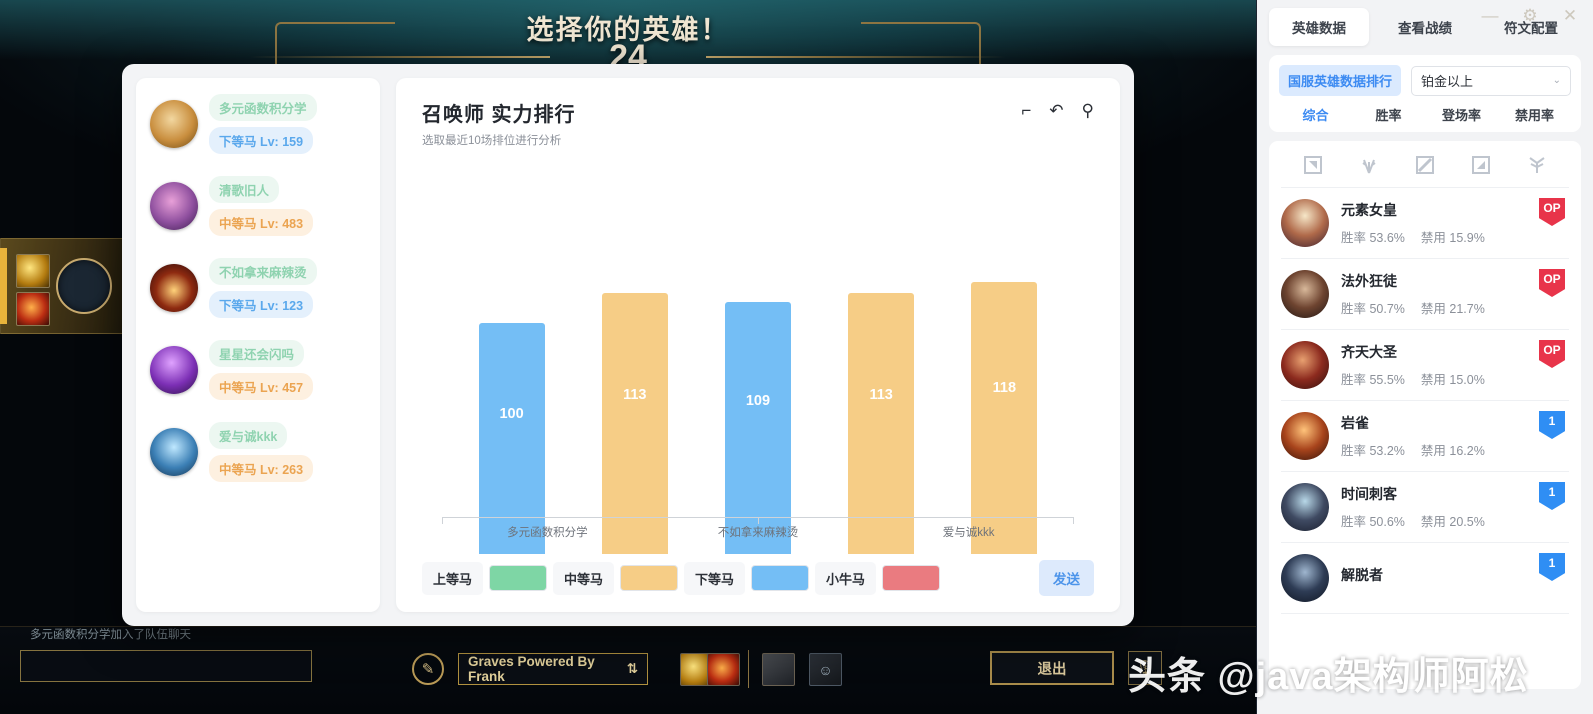 The width and height of the screenshot is (1593, 714). What do you see at coordinates (1481, 165) in the screenshot?
I see `bot-lane-icon` at bounding box center [1481, 165].